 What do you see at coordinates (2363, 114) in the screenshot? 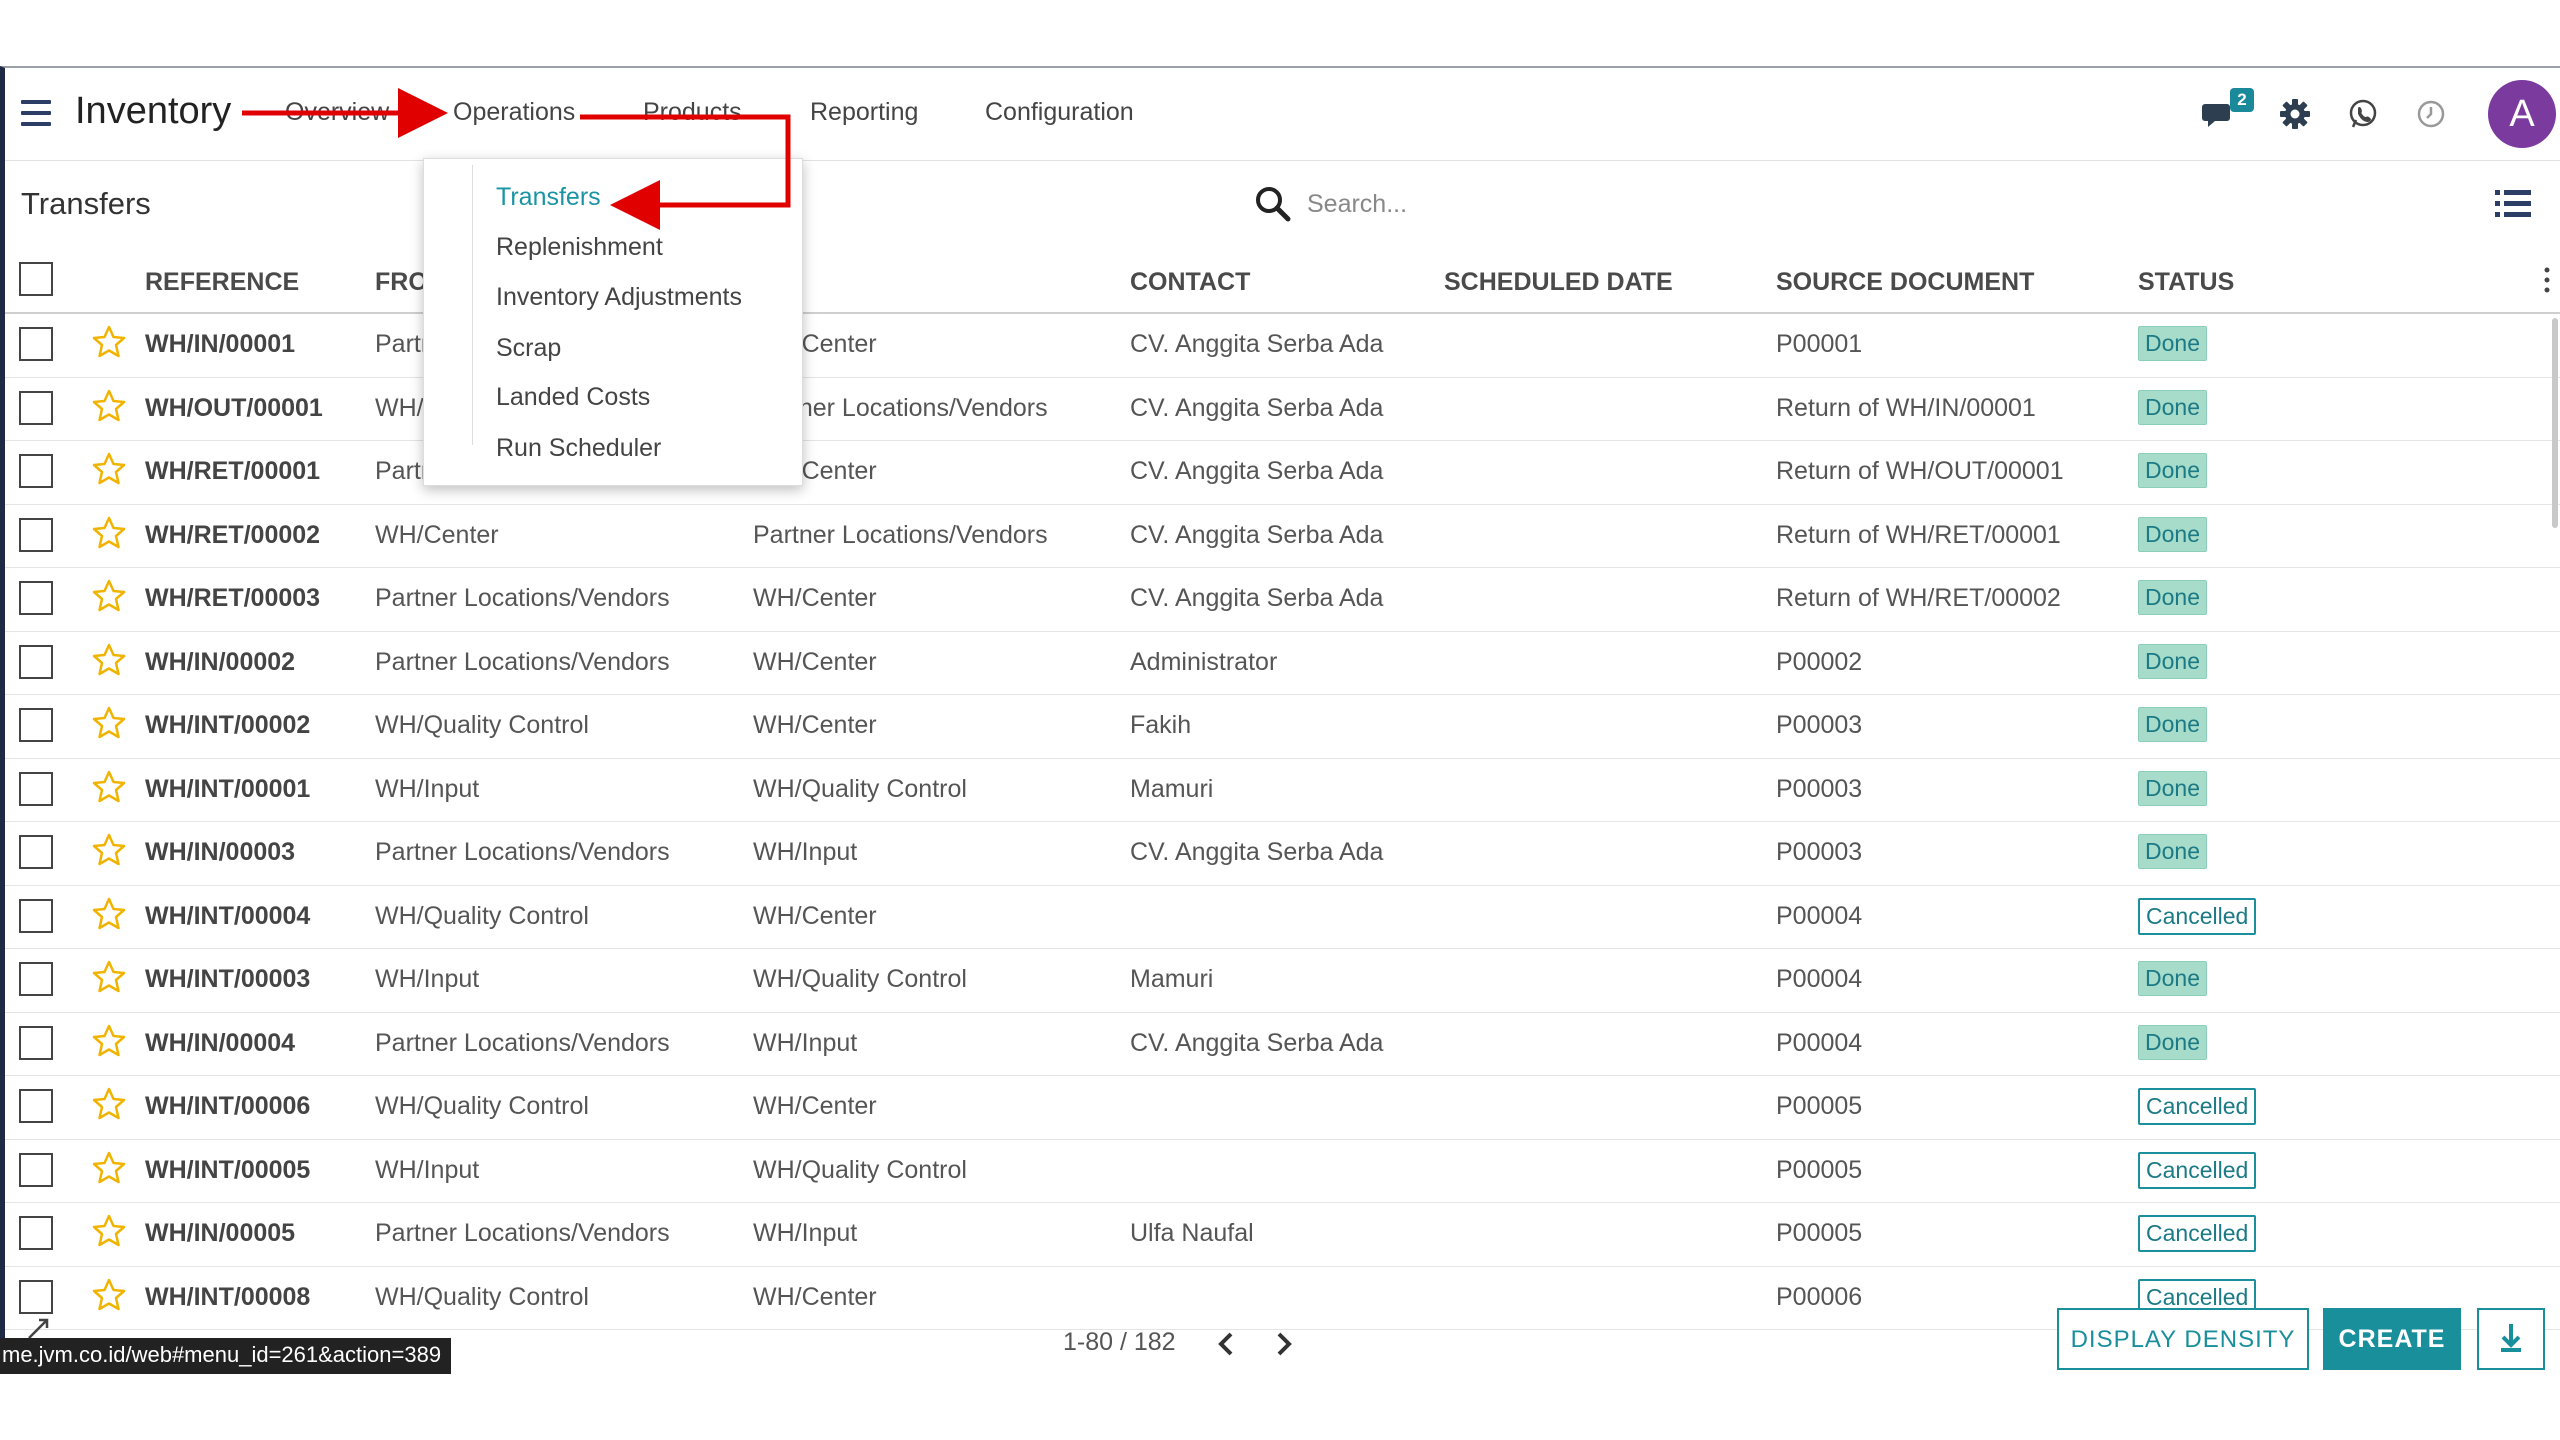
I see `whatsapp-icon` at bounding box center [2363, 114].